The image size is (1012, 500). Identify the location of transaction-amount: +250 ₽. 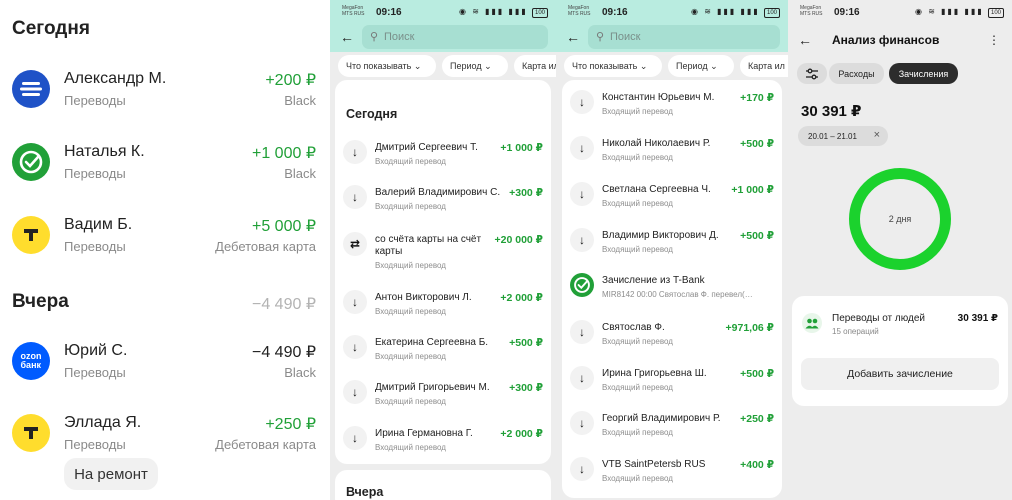
(757, 419).